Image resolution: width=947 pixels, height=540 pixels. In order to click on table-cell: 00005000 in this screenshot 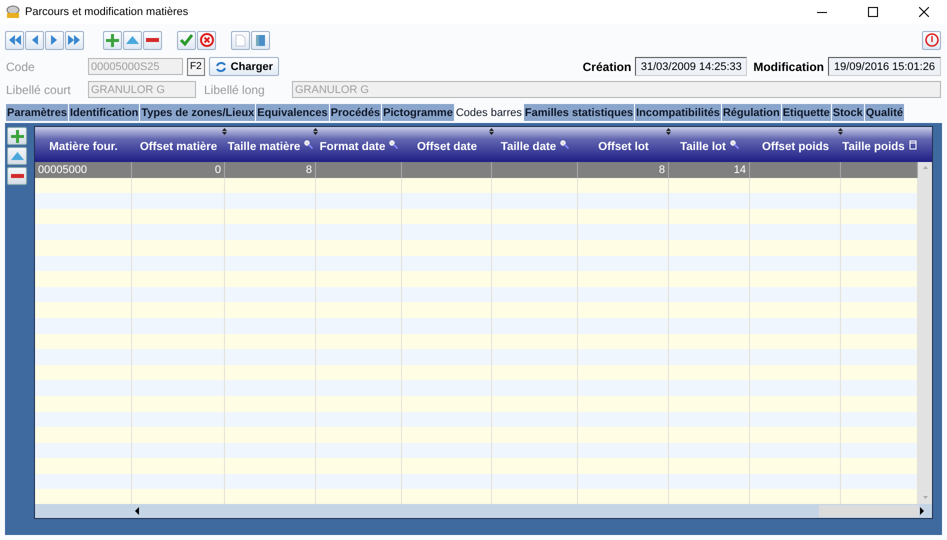, I will do `click(62, 170)`.